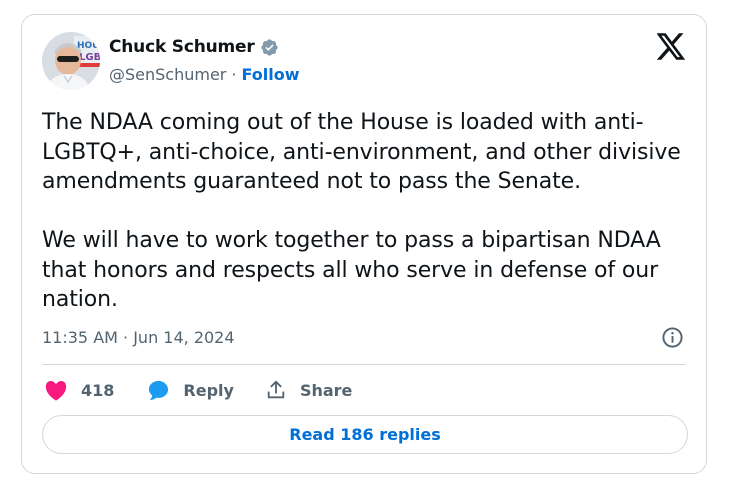  What do you see at coordinates (138, 337) in the screenshot?
I see `tweet-timestamp: 11:35 AM · Jun 14, 2024` at bounding box center [138, 337].